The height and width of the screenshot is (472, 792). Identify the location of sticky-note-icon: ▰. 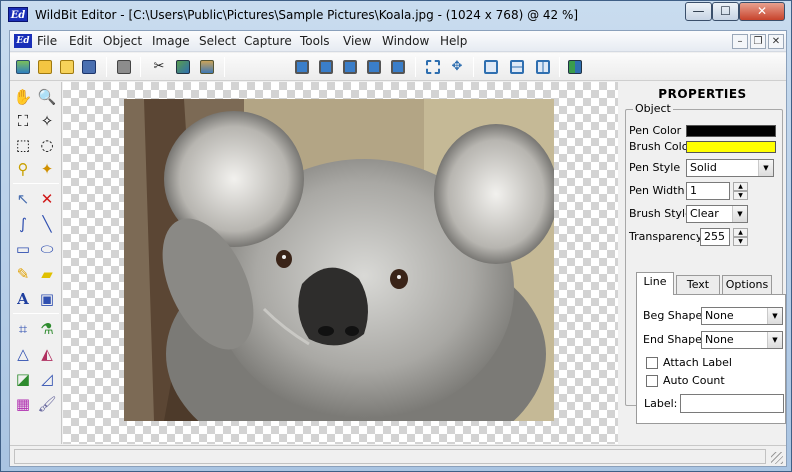
(47, 274).